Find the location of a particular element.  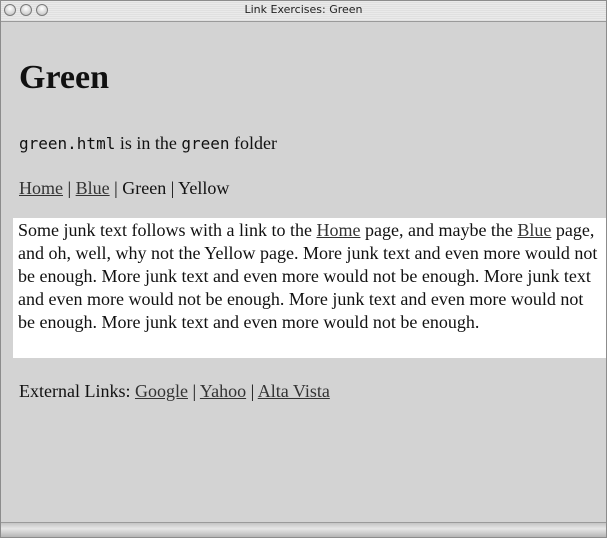

folder-code: green is located at coordinates (205, 143).